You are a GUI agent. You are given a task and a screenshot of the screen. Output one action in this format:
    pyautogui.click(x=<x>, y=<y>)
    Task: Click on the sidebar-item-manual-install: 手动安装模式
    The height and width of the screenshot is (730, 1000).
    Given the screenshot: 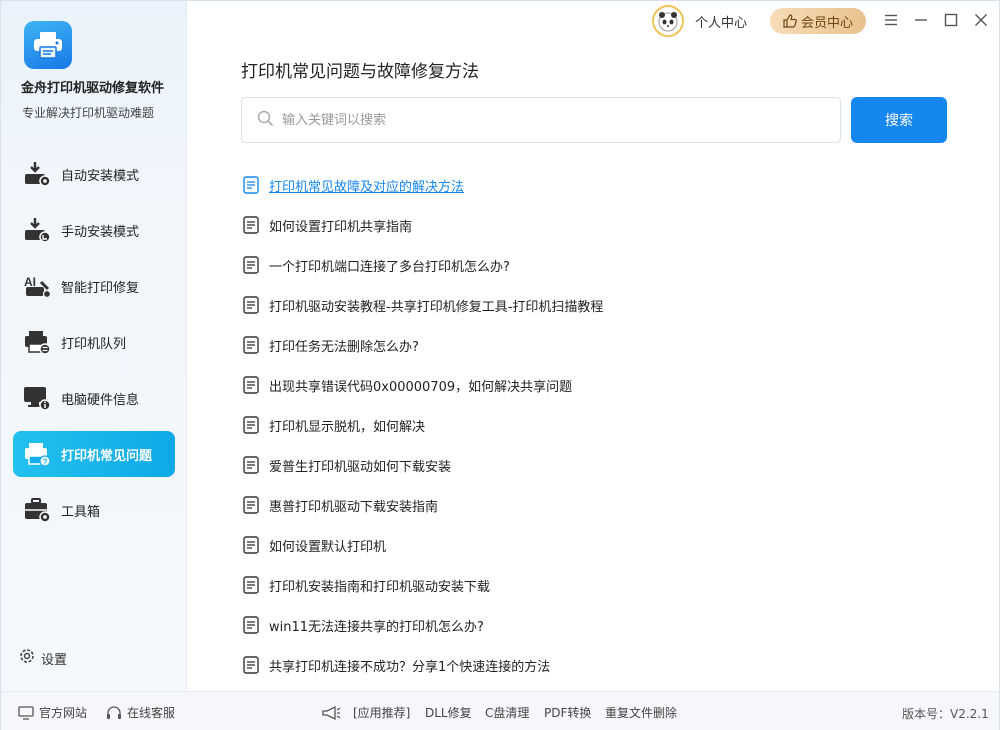 What is the action you would take?
    pyautogui.click(x=94, y=230)
    